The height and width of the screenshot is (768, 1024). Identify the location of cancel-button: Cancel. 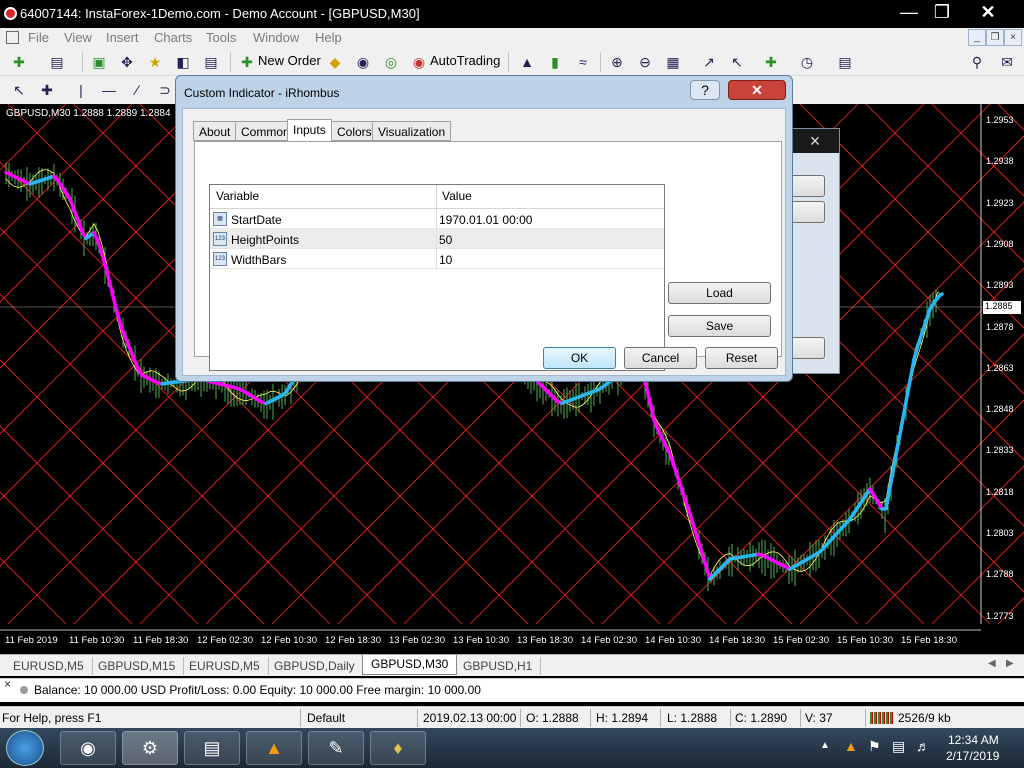
(660, 358).